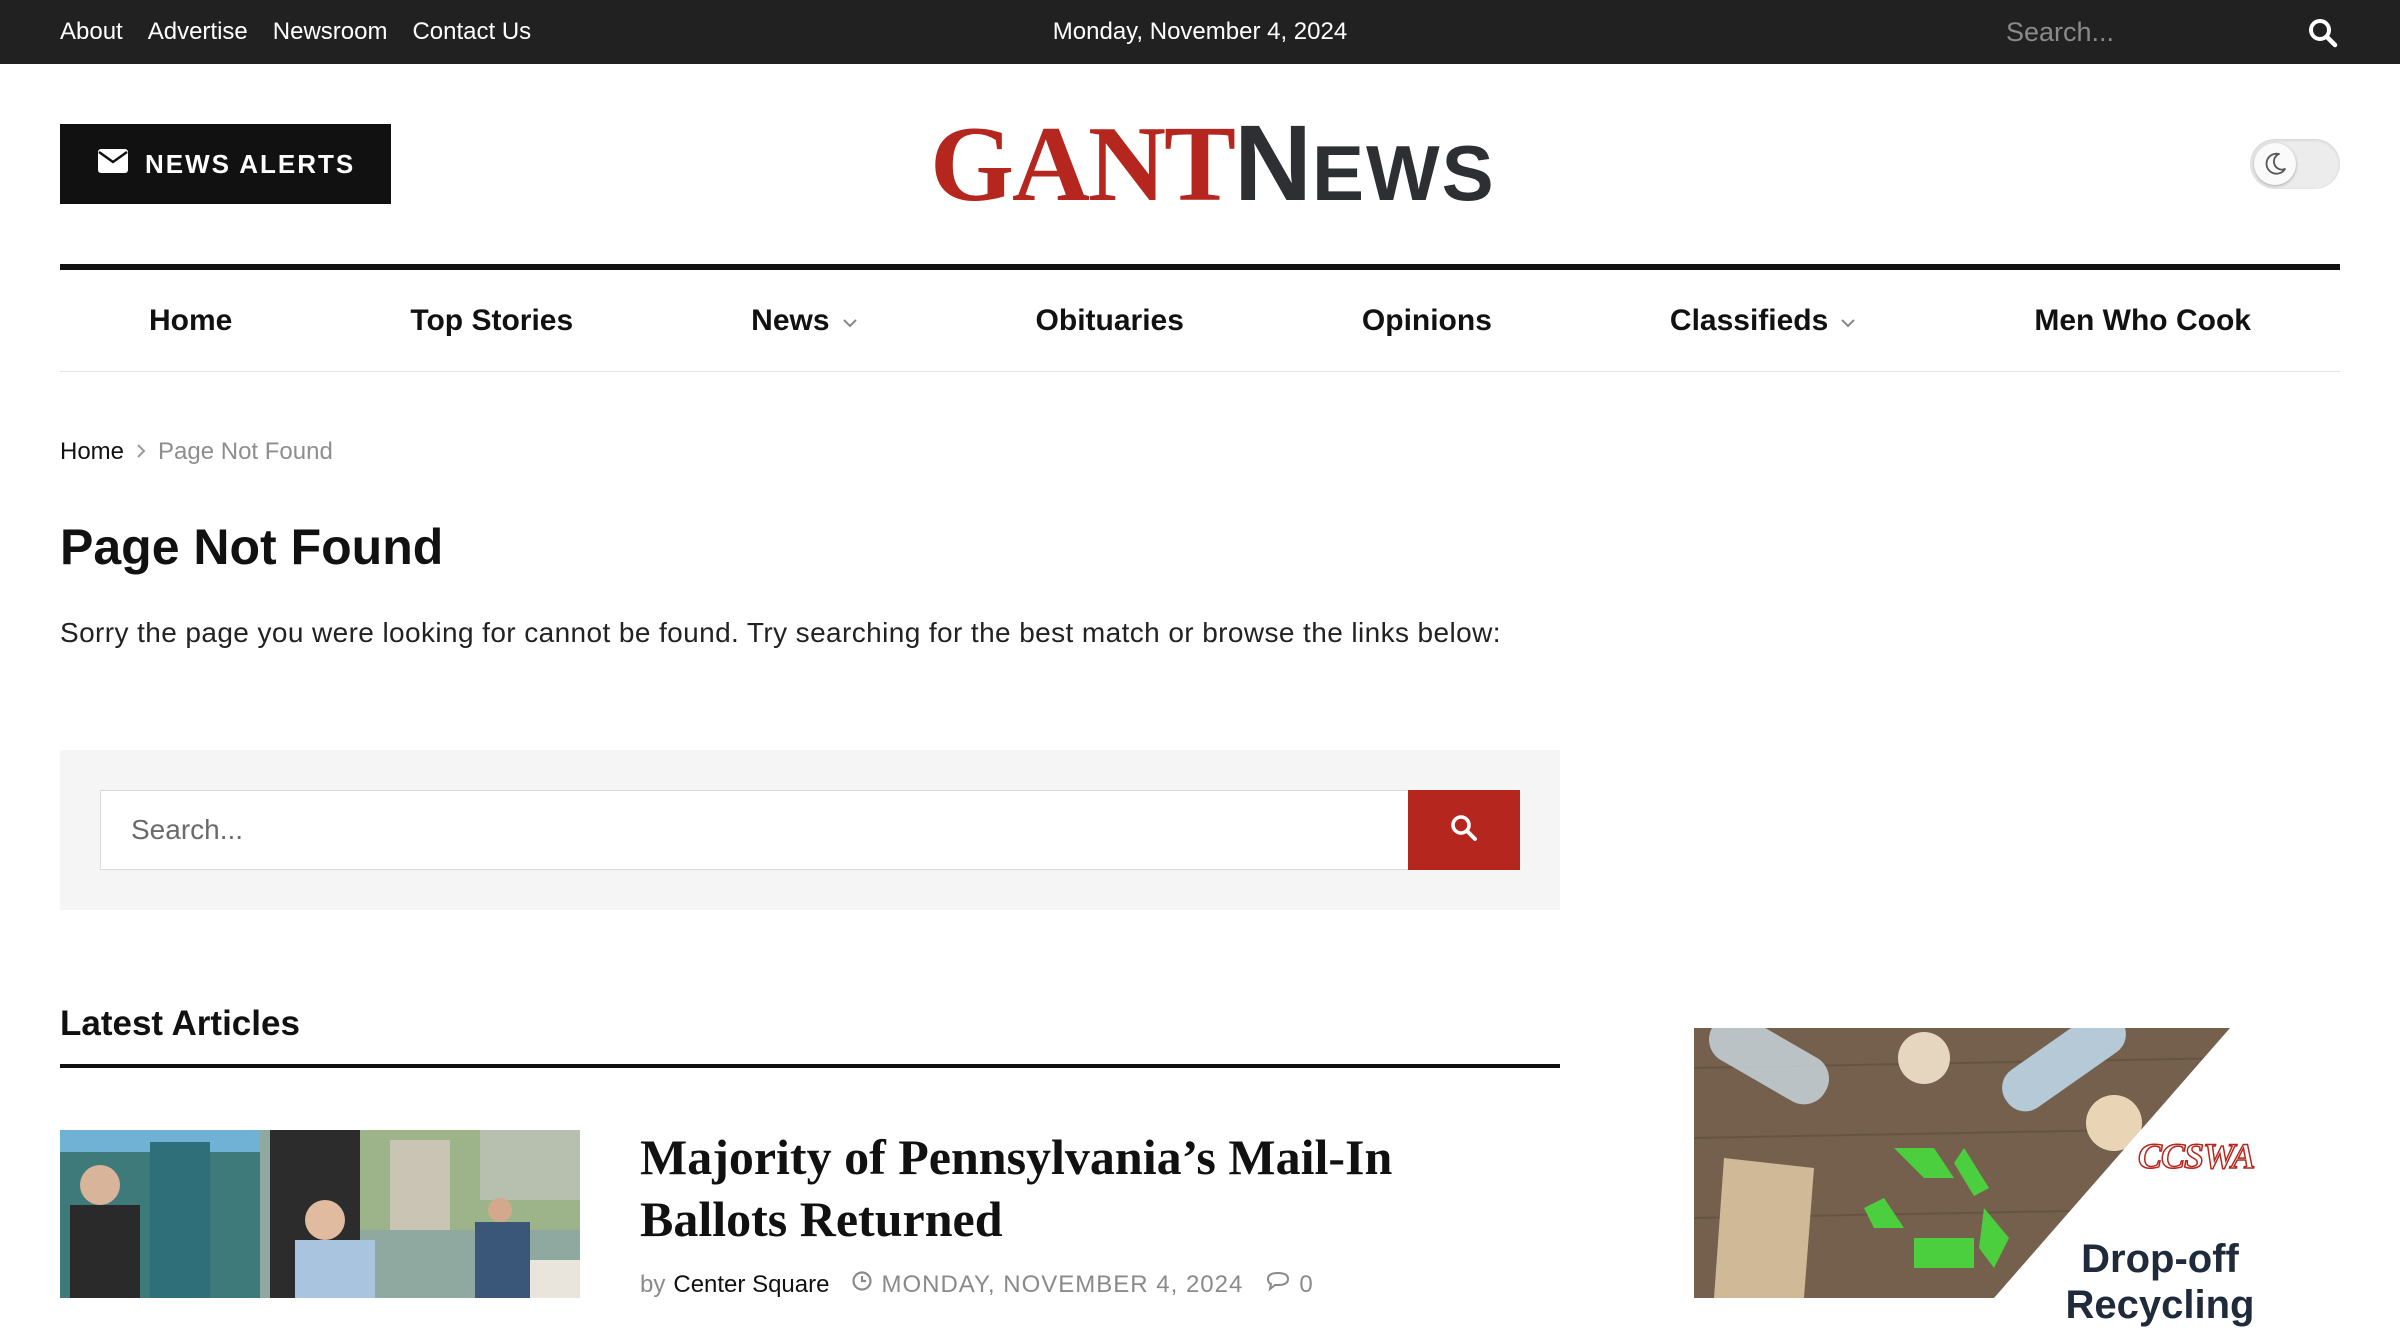  Describe the element at coordinates (92, 452) in the screenshot. I see `breadcrumb-home: Home` at that location.